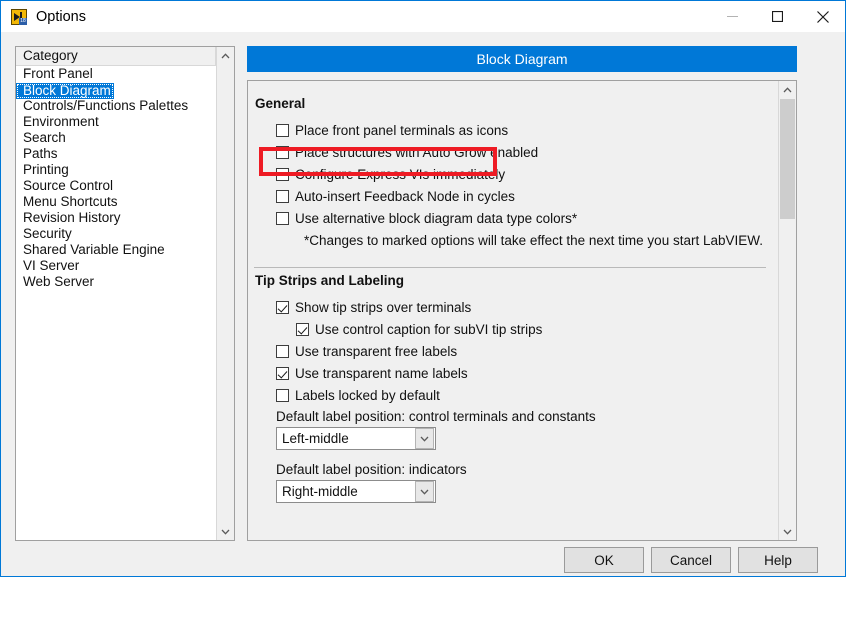 Image resolution: width=848 pixels, height=624 pixels. What do you see at coordinates (282, 130) in the screenshot?
I see `checkbox-place-front-panel-terminals-as-icons` at bounding box center [282, 130].